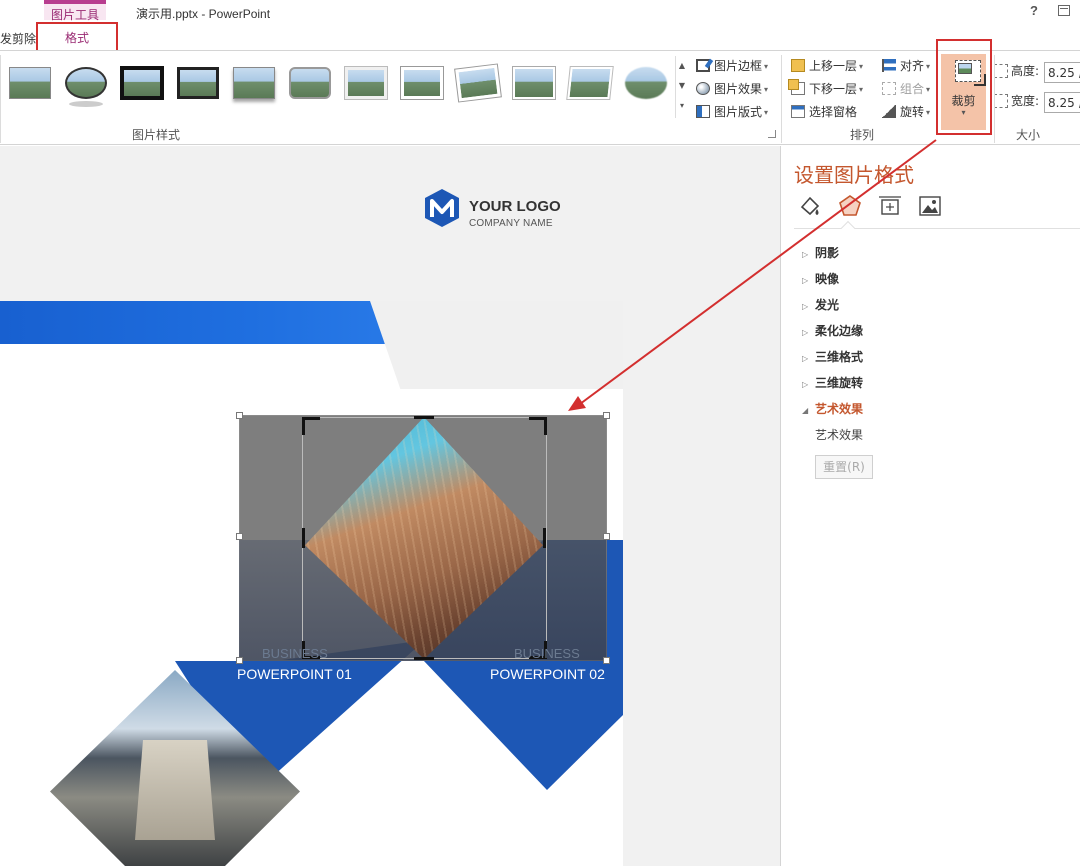 The image size is (1080, 866). Describe the element at coordinates (538, 426) in the screenshot. I see `crop-handle-top-right` at that location.